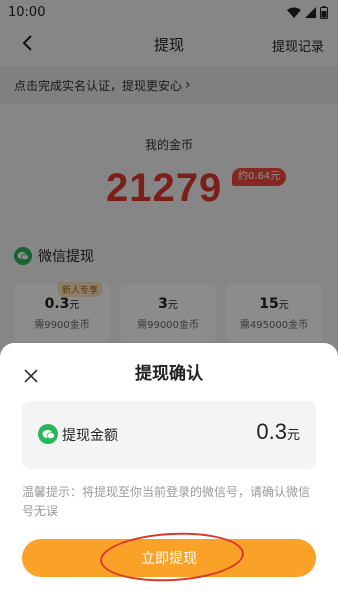  Describe the element at coordinates (271, 431) in the screenshot. I see `amount-value: 0.3` at that location.